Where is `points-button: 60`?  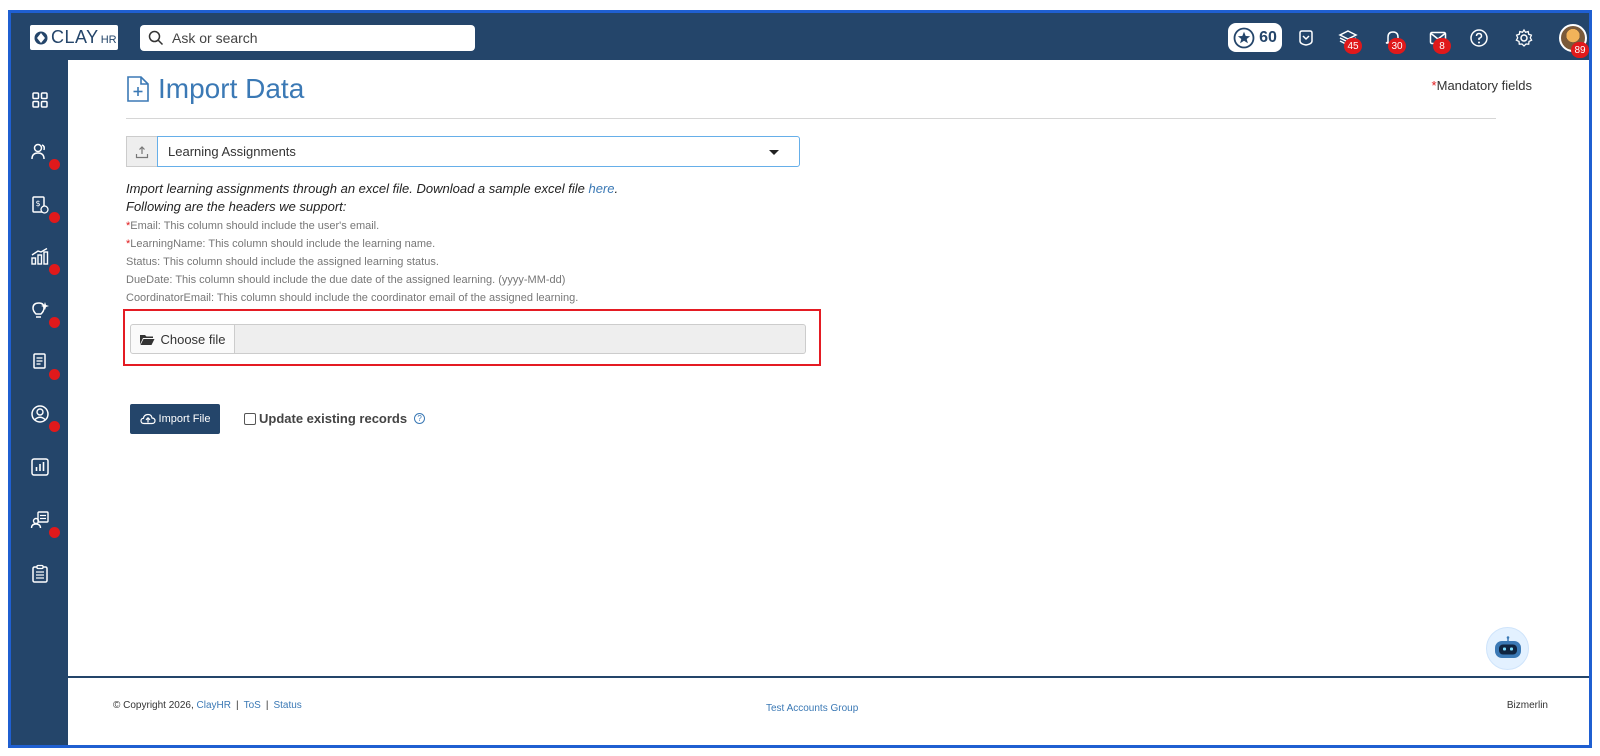 points-button: 60 is located at coordinates (1255, 37).